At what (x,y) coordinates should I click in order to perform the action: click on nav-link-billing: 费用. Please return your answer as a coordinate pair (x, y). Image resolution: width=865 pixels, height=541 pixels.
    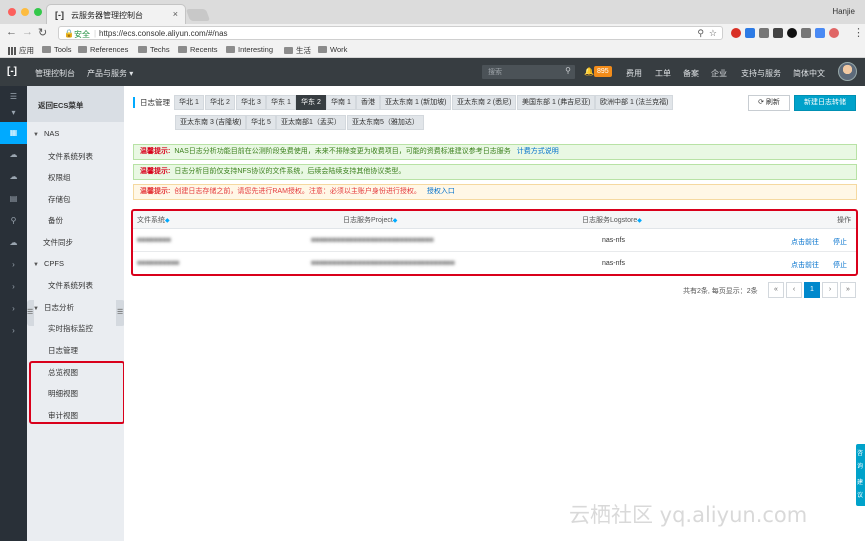
    Looking at the image, I should click on (634, 73).